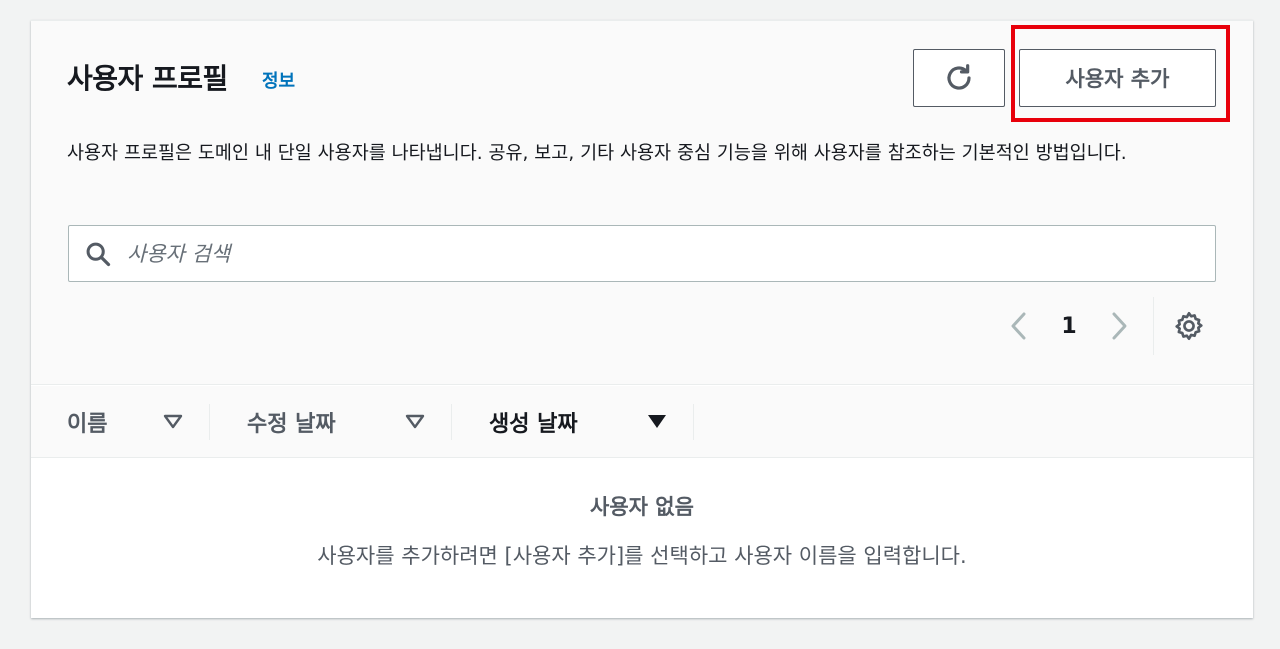 The image size is (1280, 649). Describe the element at coordinates (291, 424) in the screenshot. I see `column-header-label: 수정 날짜` at that location.